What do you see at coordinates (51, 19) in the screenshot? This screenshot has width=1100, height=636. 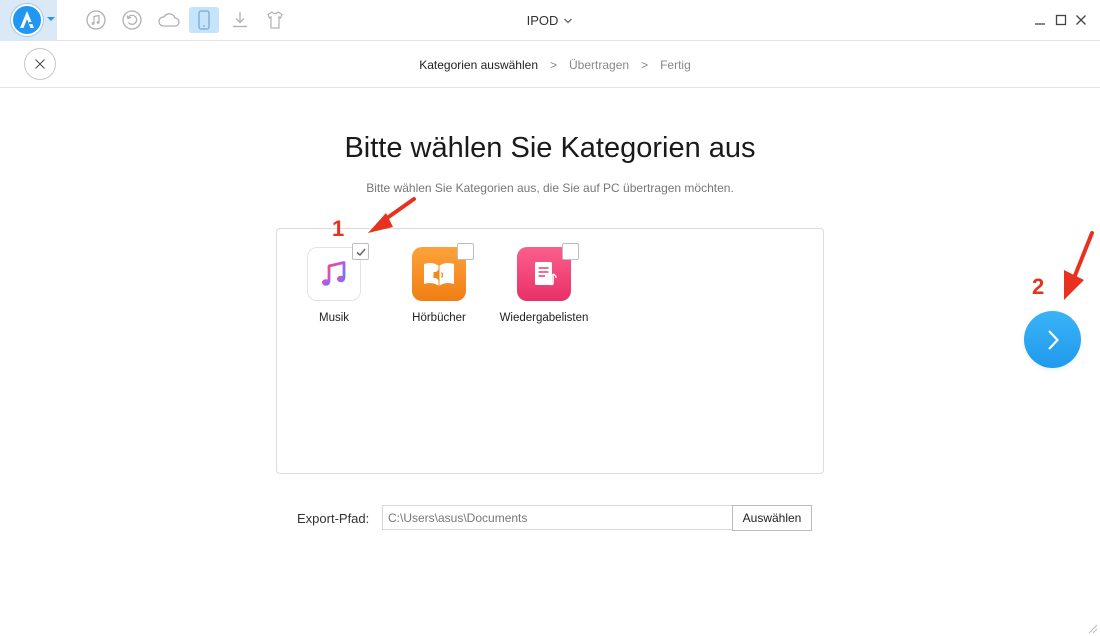 I see `logo-dropdown-icon` at bounding box center [51, 19].